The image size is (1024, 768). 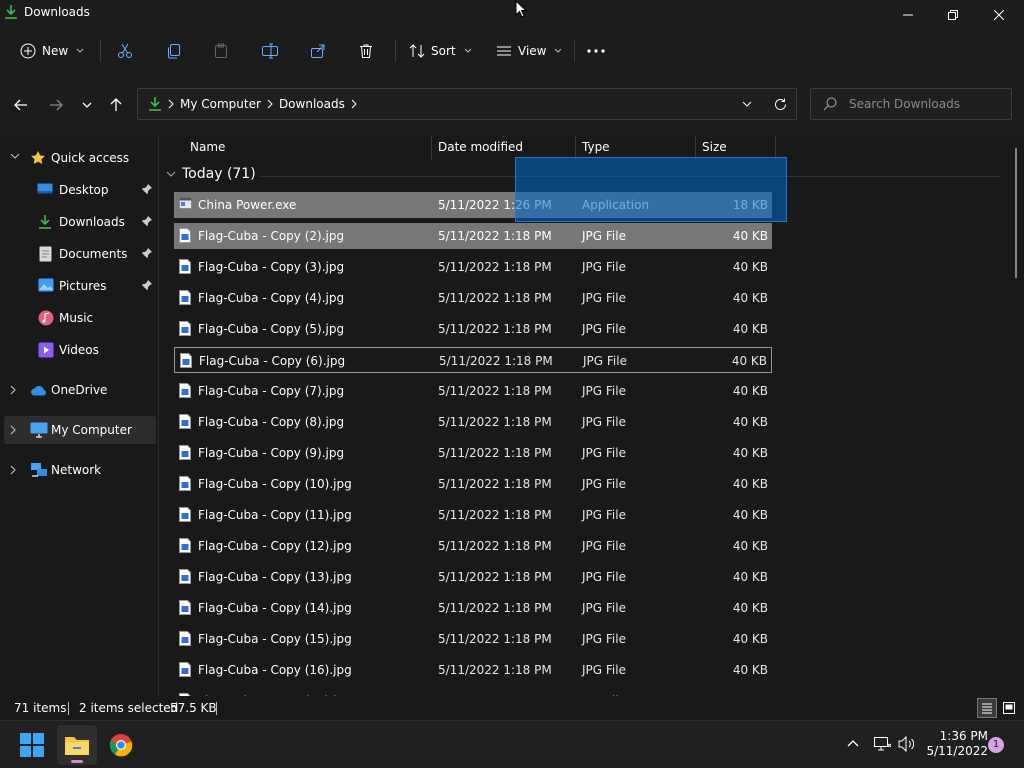 What do you see at coordinates (116, 105) in the screenshot?
I see `up-button` at bounding box center [116, 105].